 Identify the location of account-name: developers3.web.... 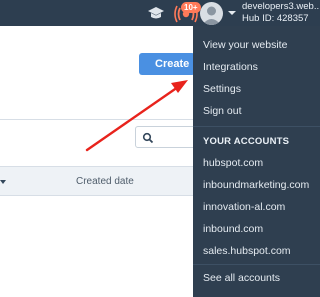
(281, 6).